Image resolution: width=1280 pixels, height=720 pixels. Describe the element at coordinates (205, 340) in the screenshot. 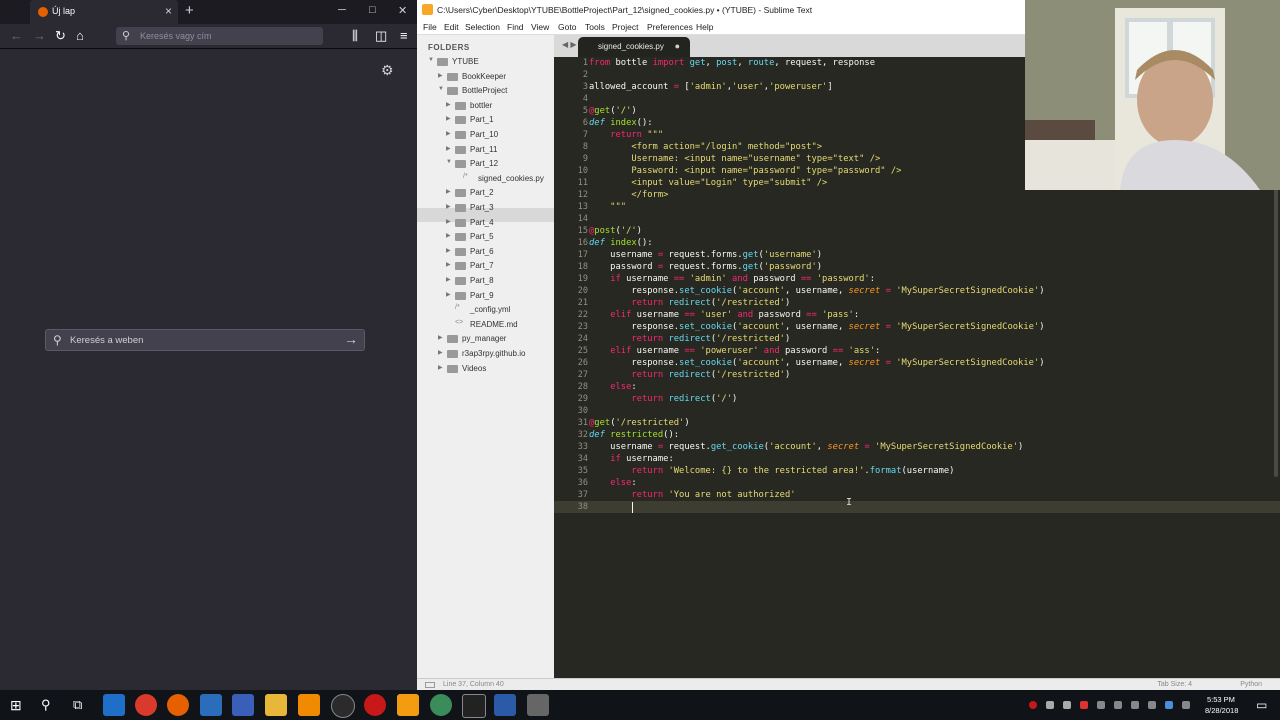

I see `web-search-box: ⚲ Keresés a weben →` at that location.